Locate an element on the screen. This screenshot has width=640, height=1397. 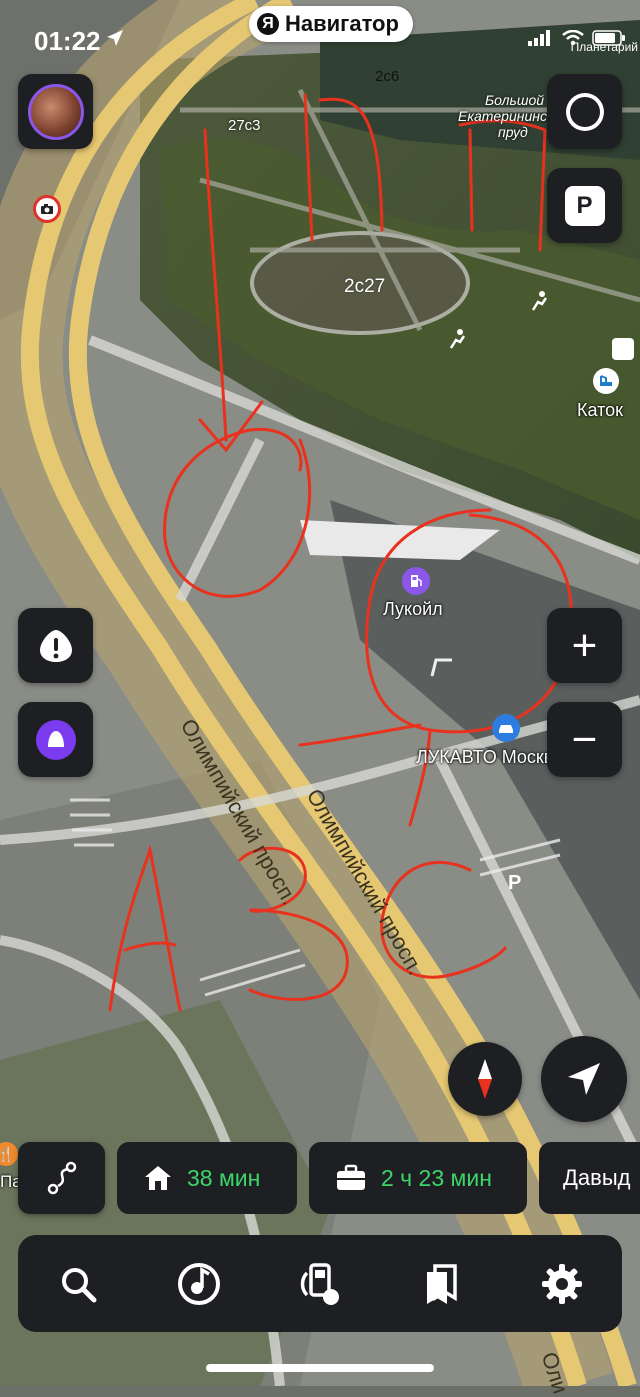
tab-fuel is located at coordinates (320, 1284).